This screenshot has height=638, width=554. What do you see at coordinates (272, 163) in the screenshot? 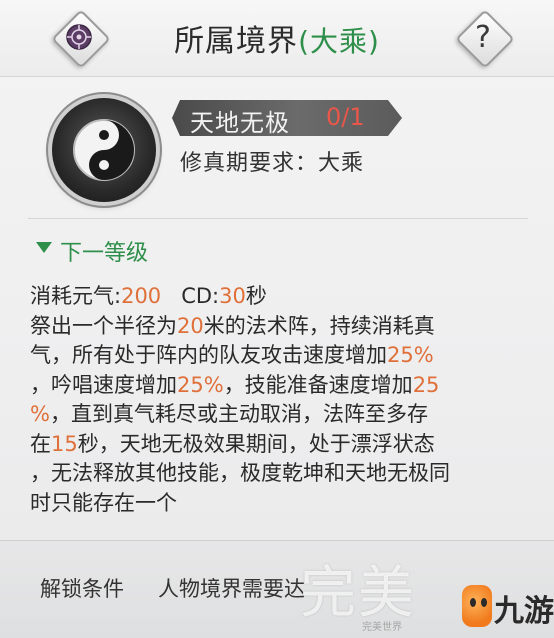
I see `realm-requirement: 修真期要求：大乘` at bounding box center [272, 163].